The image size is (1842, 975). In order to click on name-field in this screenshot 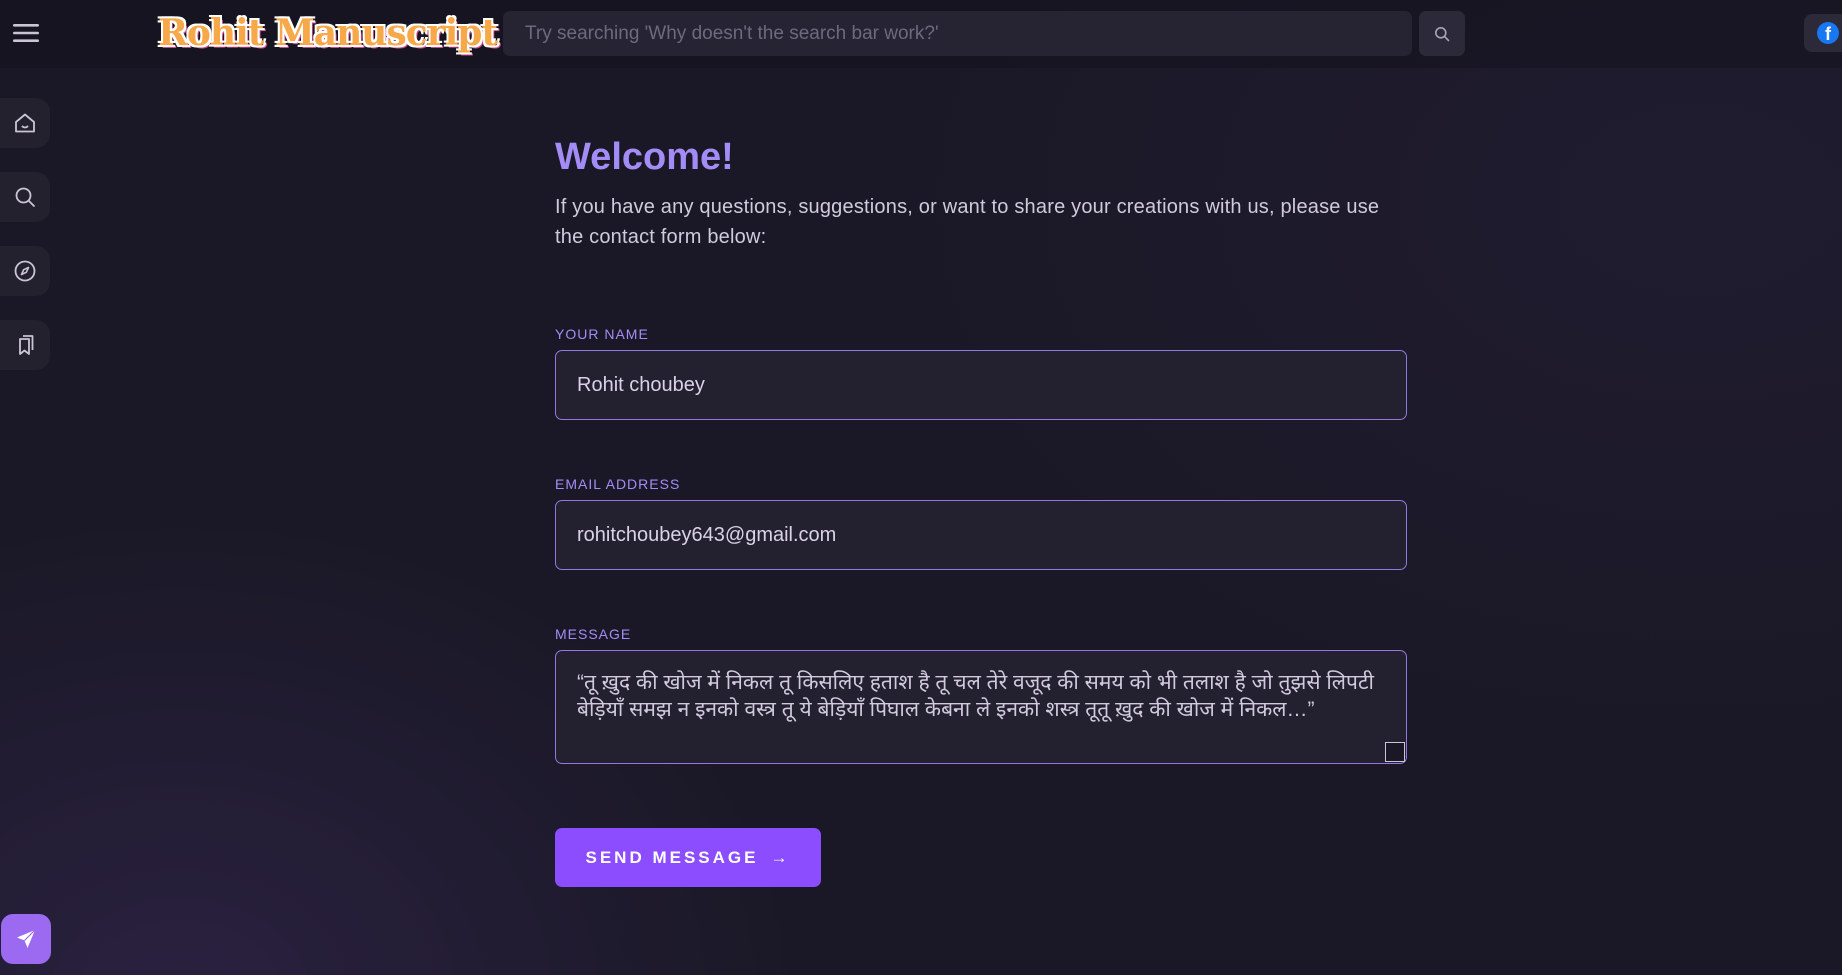, I will do `click(981, 385)`.